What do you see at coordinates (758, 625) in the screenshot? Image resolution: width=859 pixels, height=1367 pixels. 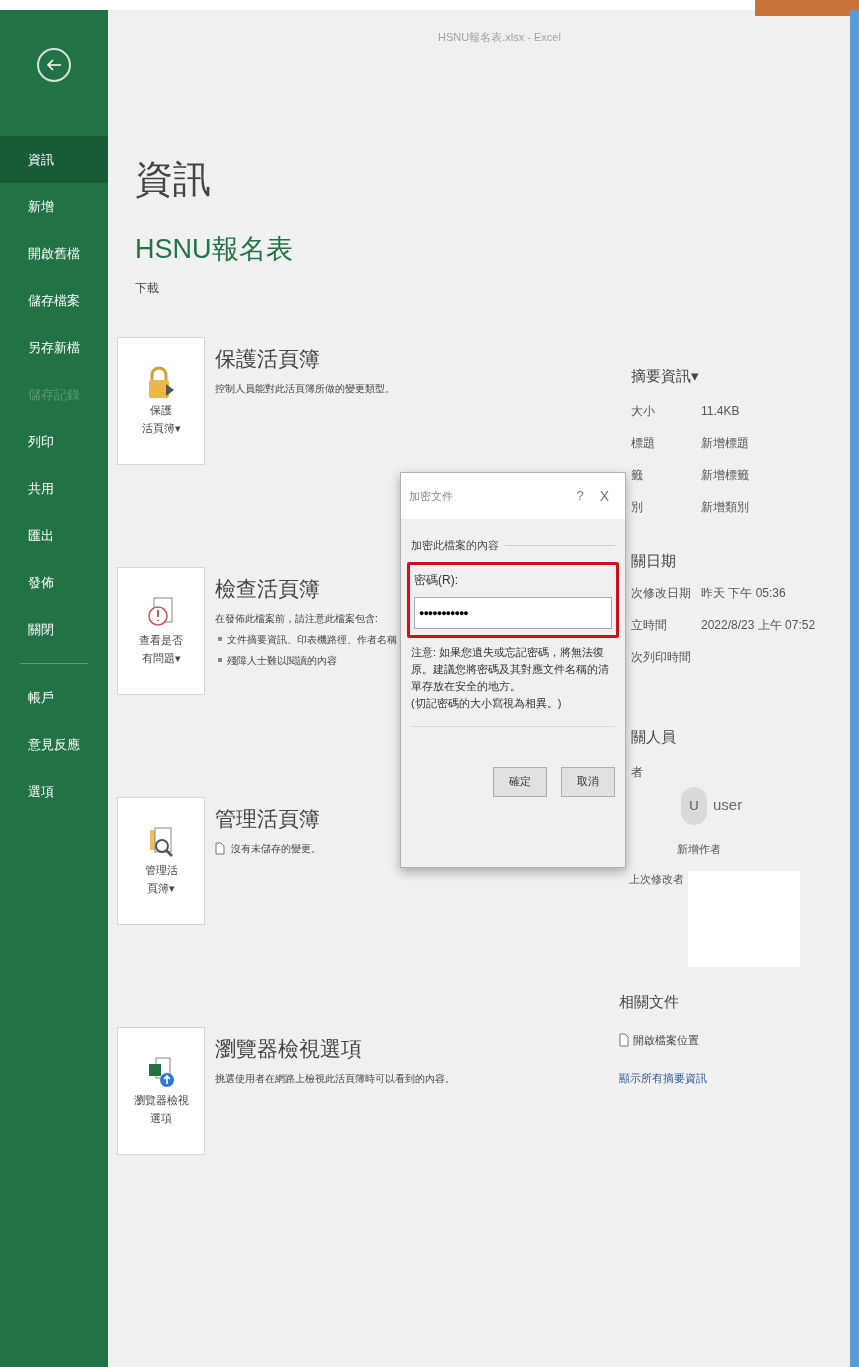 I see `property-value: 2022/8/23 上午 07:52` at bounding box center [758, 625].